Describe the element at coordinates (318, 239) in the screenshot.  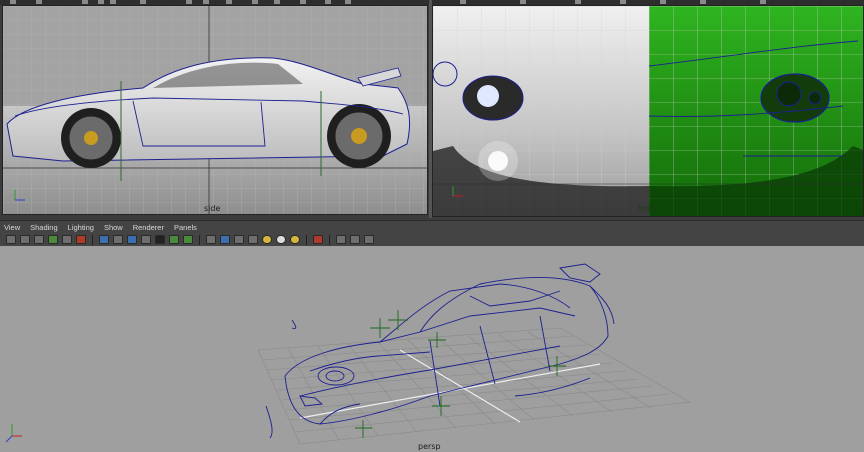
I see `isolate-select-icon` at that location.